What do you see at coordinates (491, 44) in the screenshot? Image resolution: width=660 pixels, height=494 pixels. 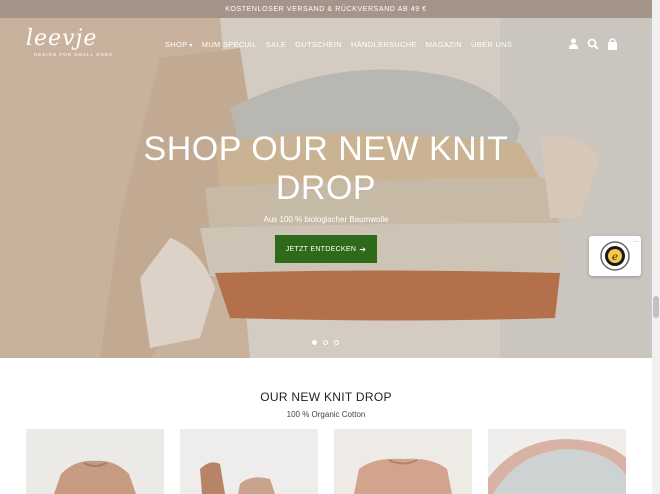 I see `nav-item-ueber-uns: ÜBER UNS` at bounding box center [491, 44].